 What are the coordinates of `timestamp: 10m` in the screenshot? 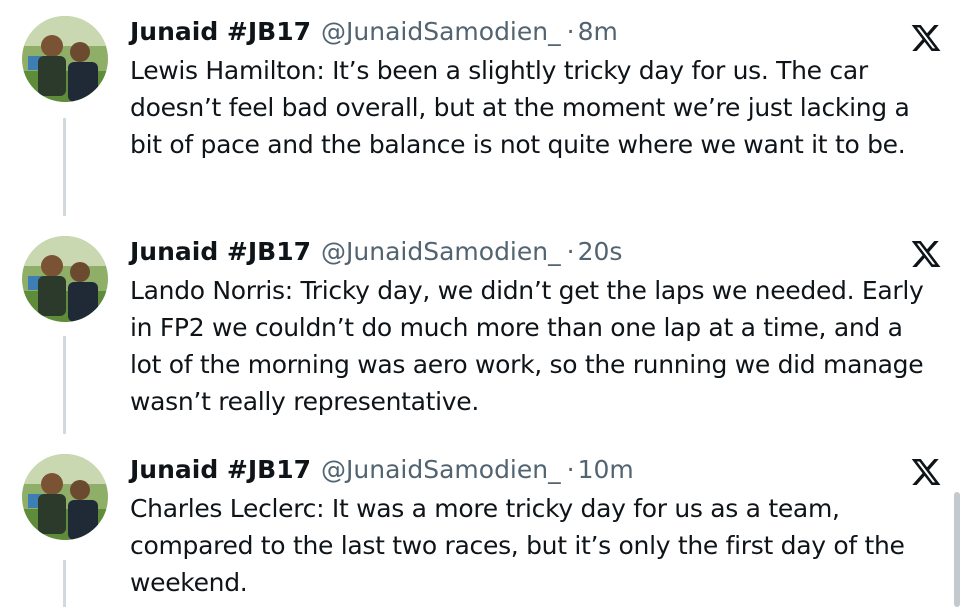 It's located at (606, 470).